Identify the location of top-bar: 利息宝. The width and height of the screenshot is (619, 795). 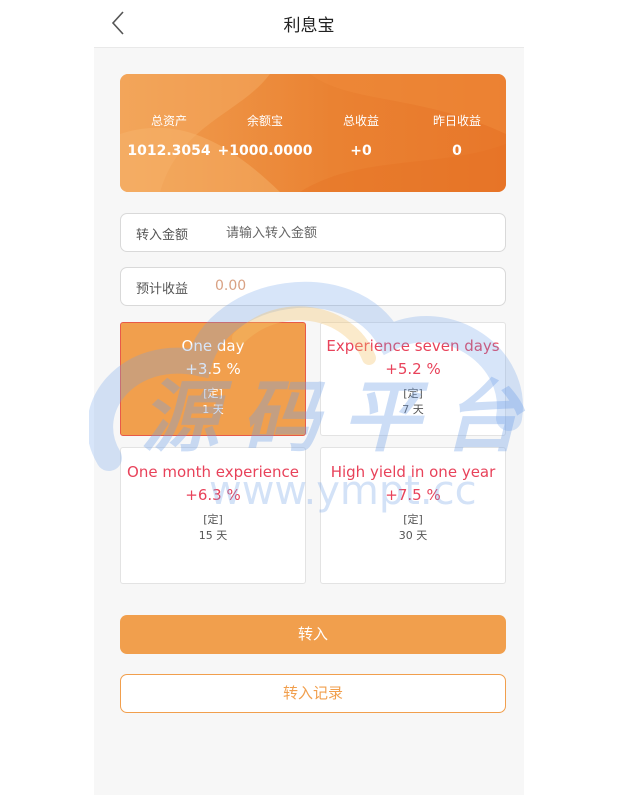
(309, 24).